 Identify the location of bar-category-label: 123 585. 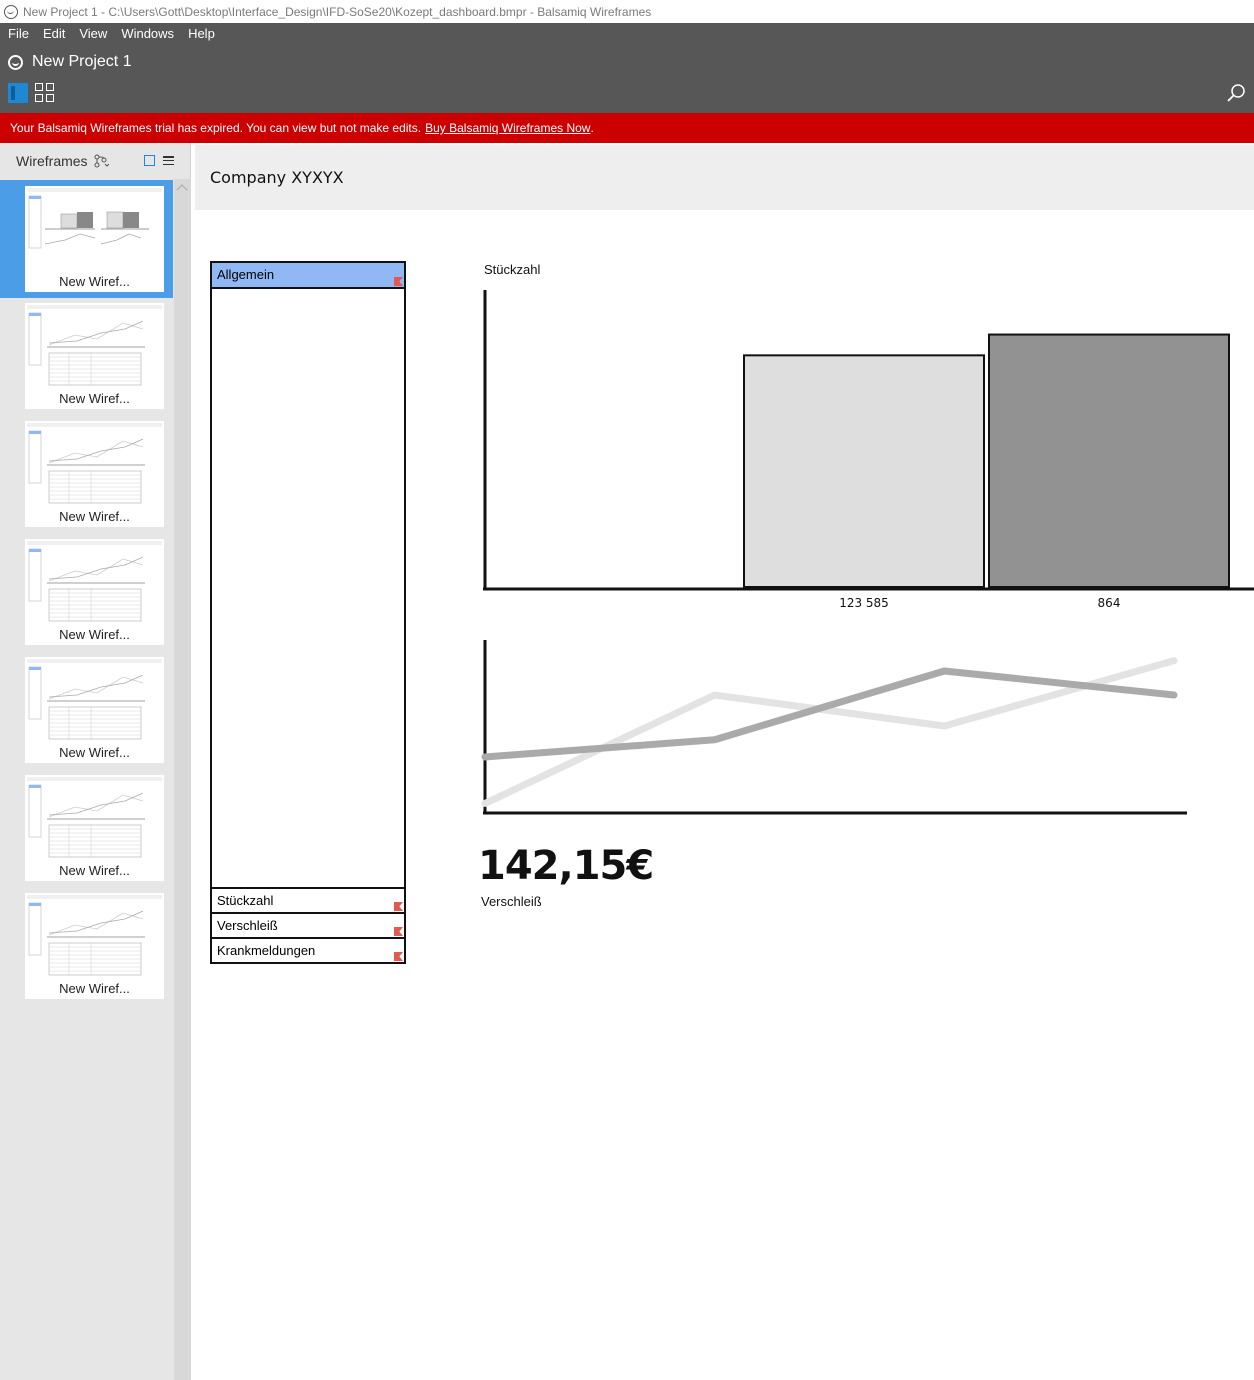
(864, 603).